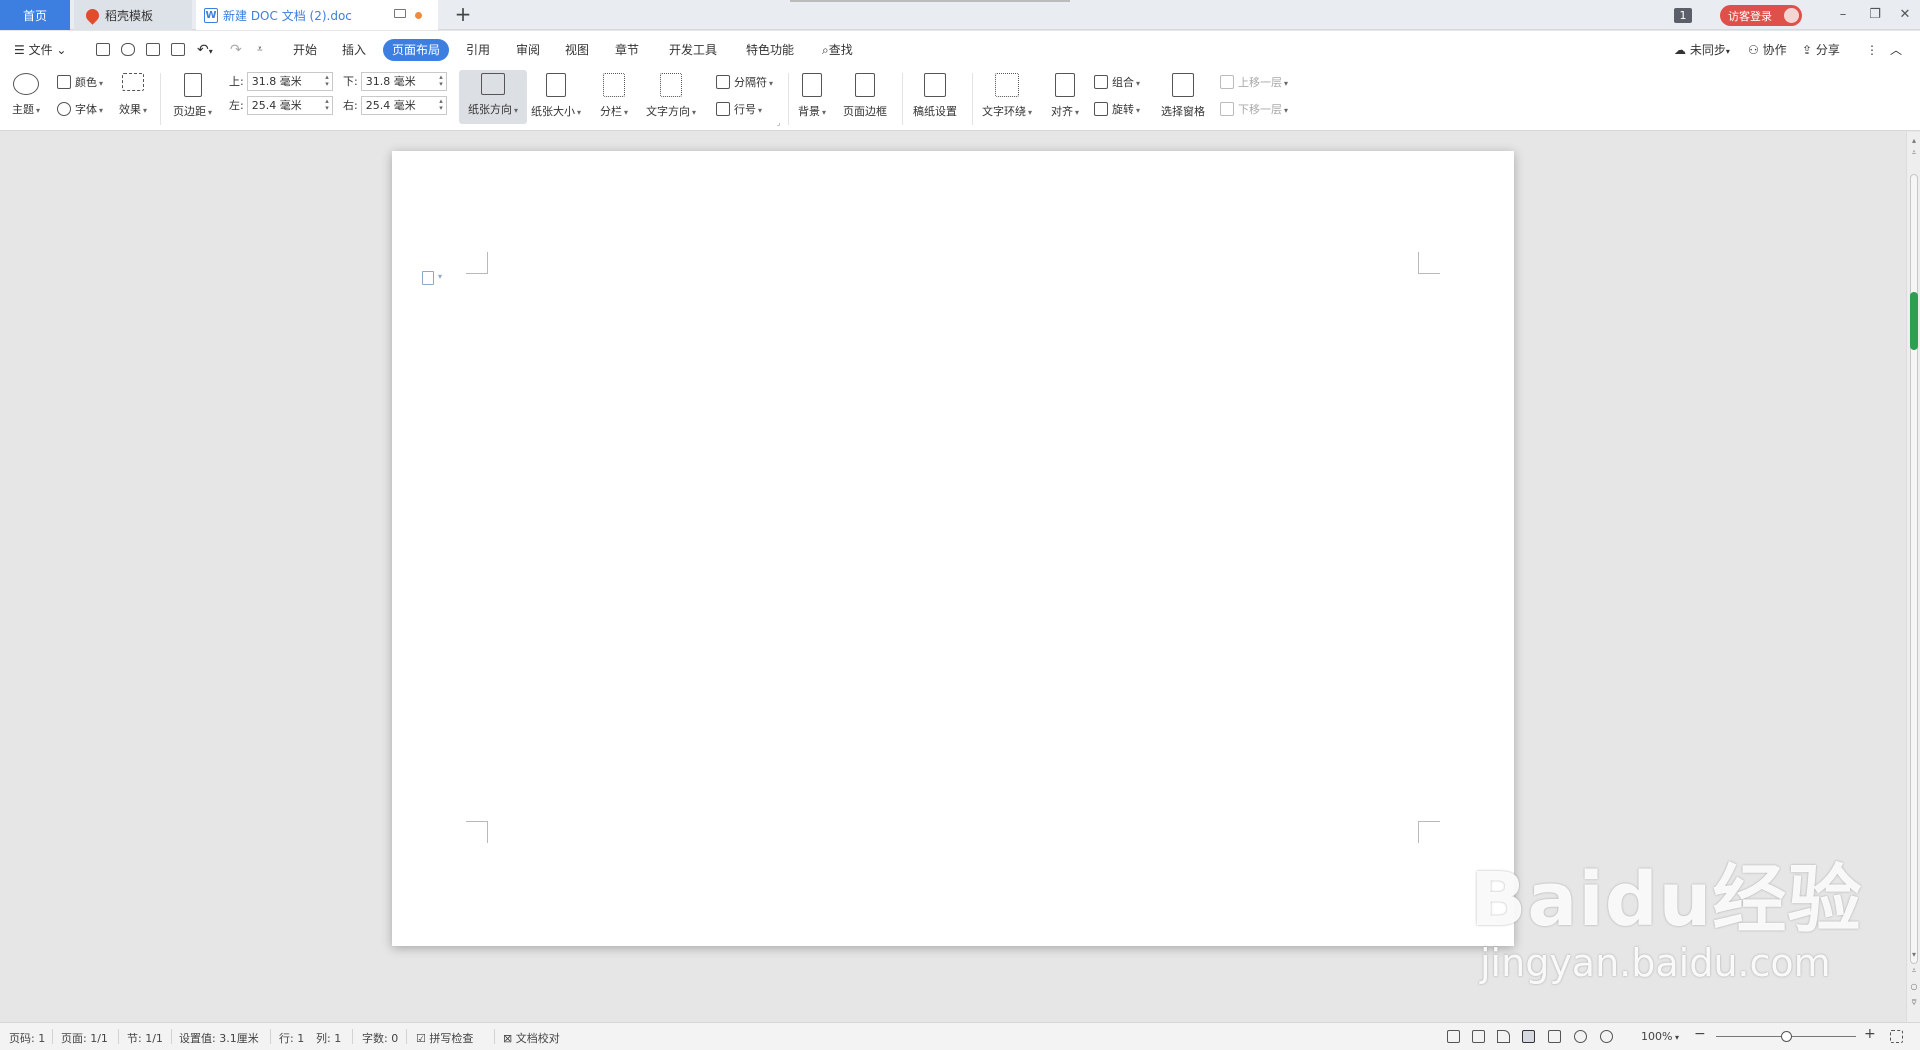 This screenshot has height=1050, width=1920. I want to click on undo-icon: ↶▾, so click(205, 50).